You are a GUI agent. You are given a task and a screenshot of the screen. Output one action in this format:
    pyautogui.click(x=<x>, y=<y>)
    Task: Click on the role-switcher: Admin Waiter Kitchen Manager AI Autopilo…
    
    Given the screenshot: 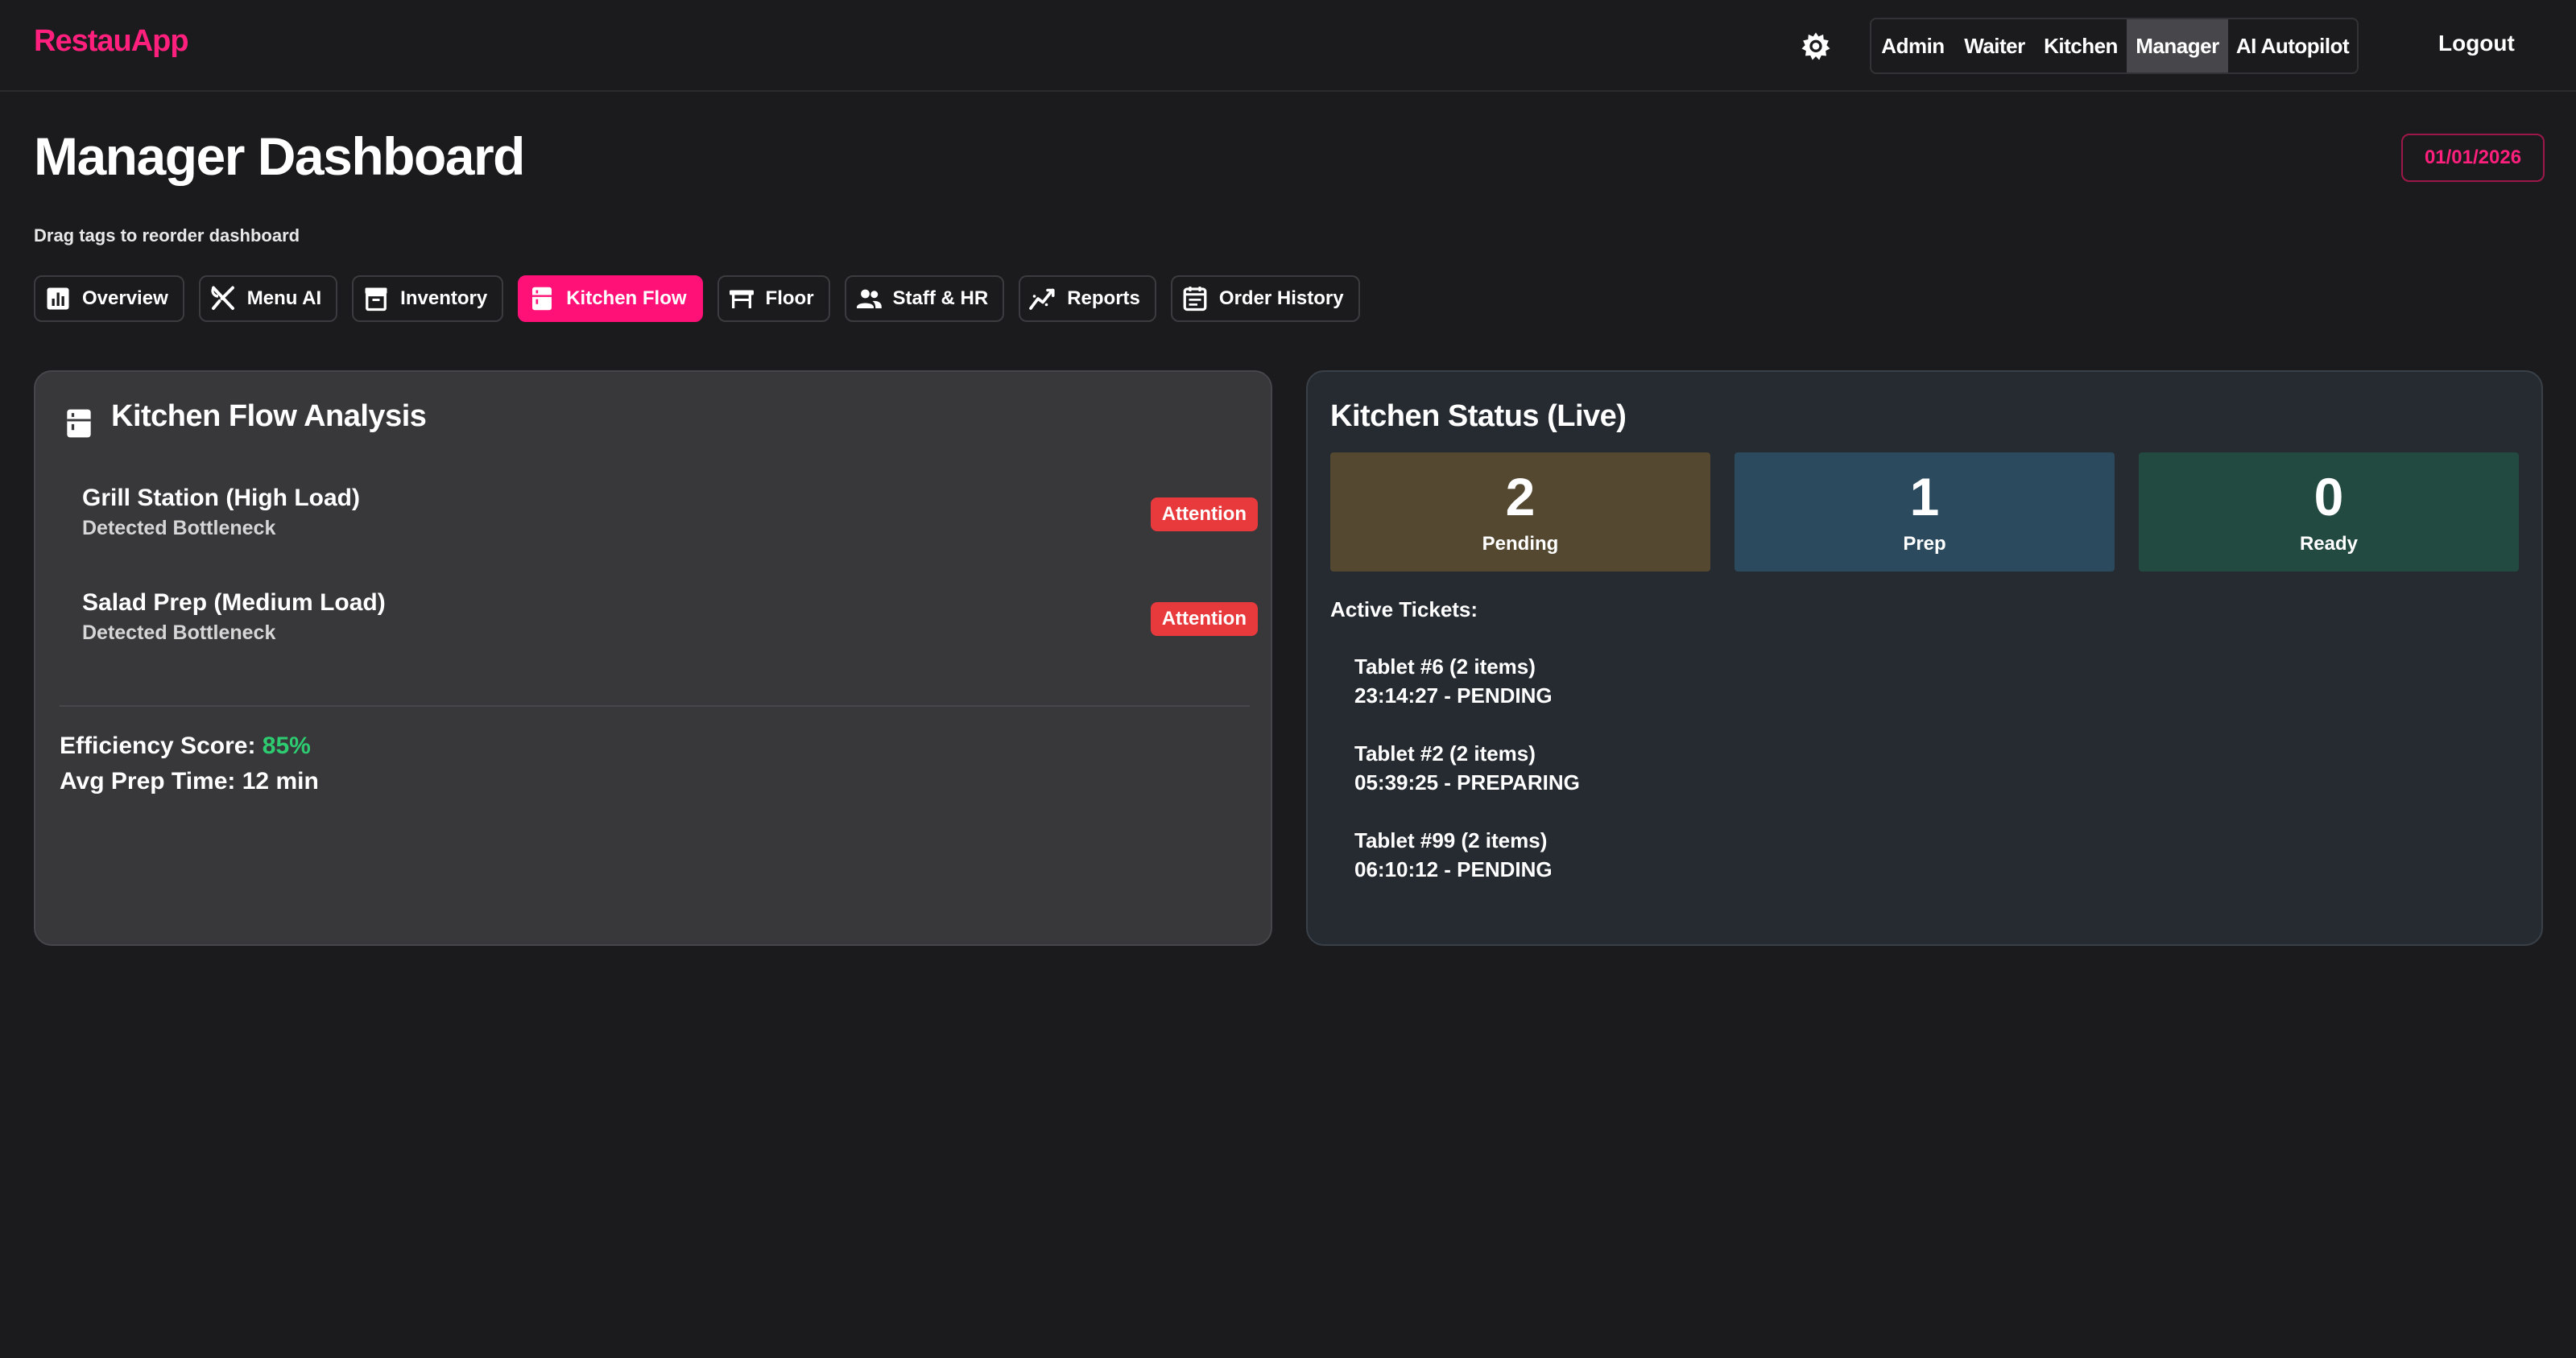 What is the action you would take?
    pyautogui.click(x=2114, y=46)
    